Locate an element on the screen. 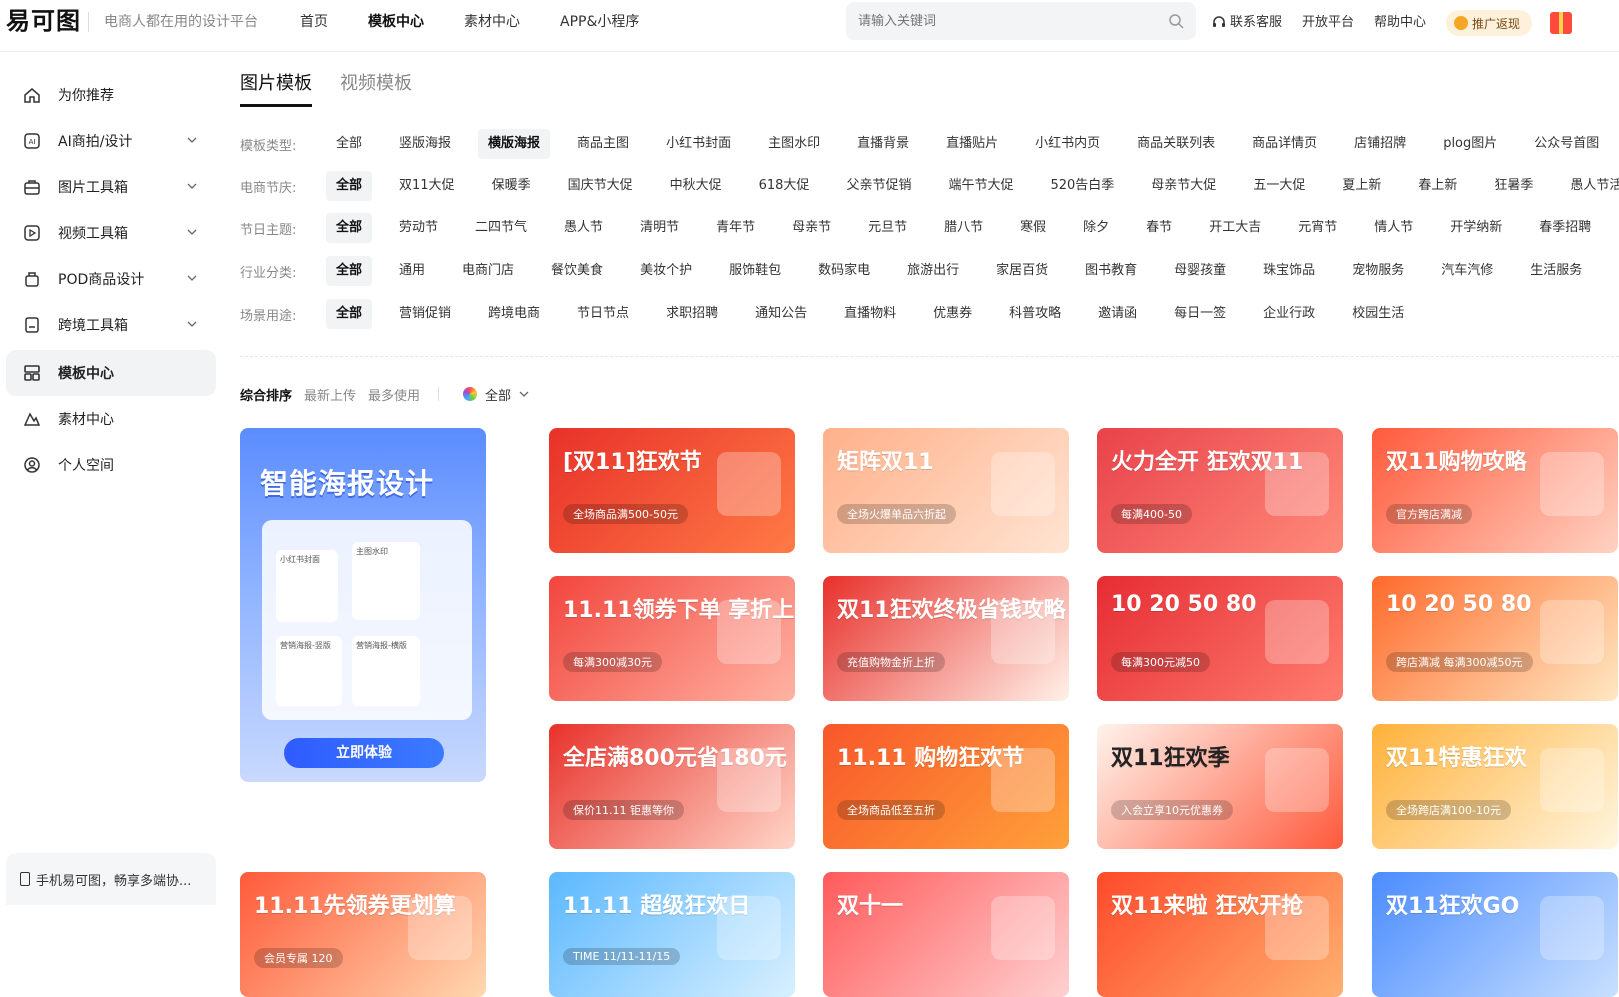  filter-option: 狂暑季 is located at coordinates (1513, 186).